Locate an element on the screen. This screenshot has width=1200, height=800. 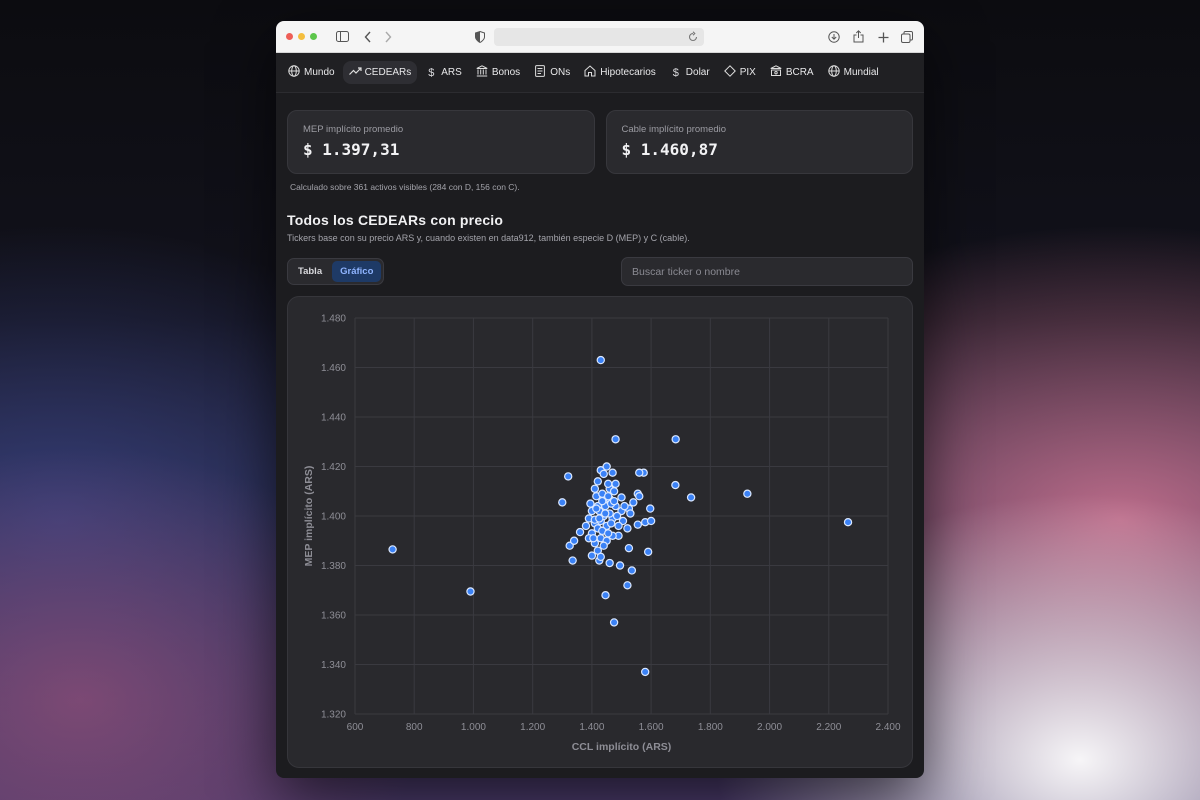
nav-label: ONs is located at coordinates (560, 72).